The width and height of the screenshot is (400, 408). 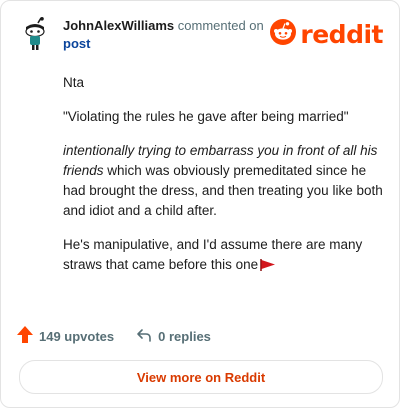 I want to click on replies-button: 0 replies, so click(x=173, y=336).